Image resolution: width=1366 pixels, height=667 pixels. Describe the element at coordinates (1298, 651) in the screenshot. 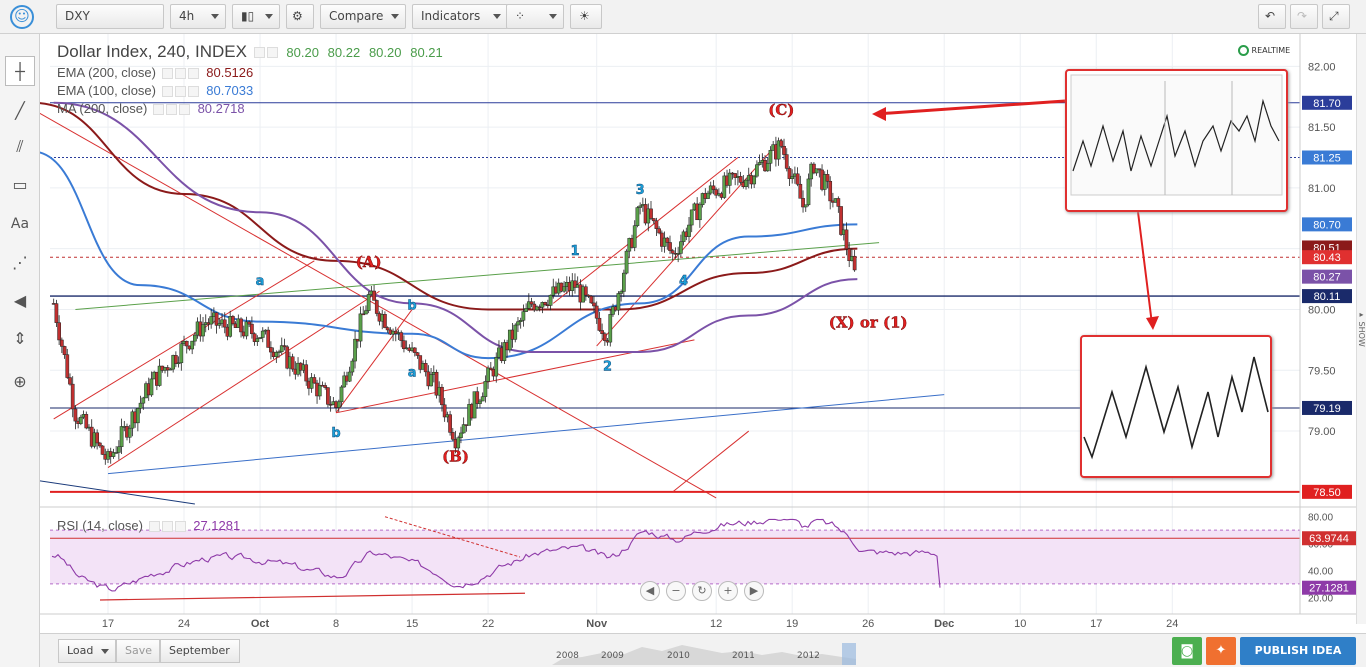

I see `publish-idea-button: PUBLISH IDEA` at that location.